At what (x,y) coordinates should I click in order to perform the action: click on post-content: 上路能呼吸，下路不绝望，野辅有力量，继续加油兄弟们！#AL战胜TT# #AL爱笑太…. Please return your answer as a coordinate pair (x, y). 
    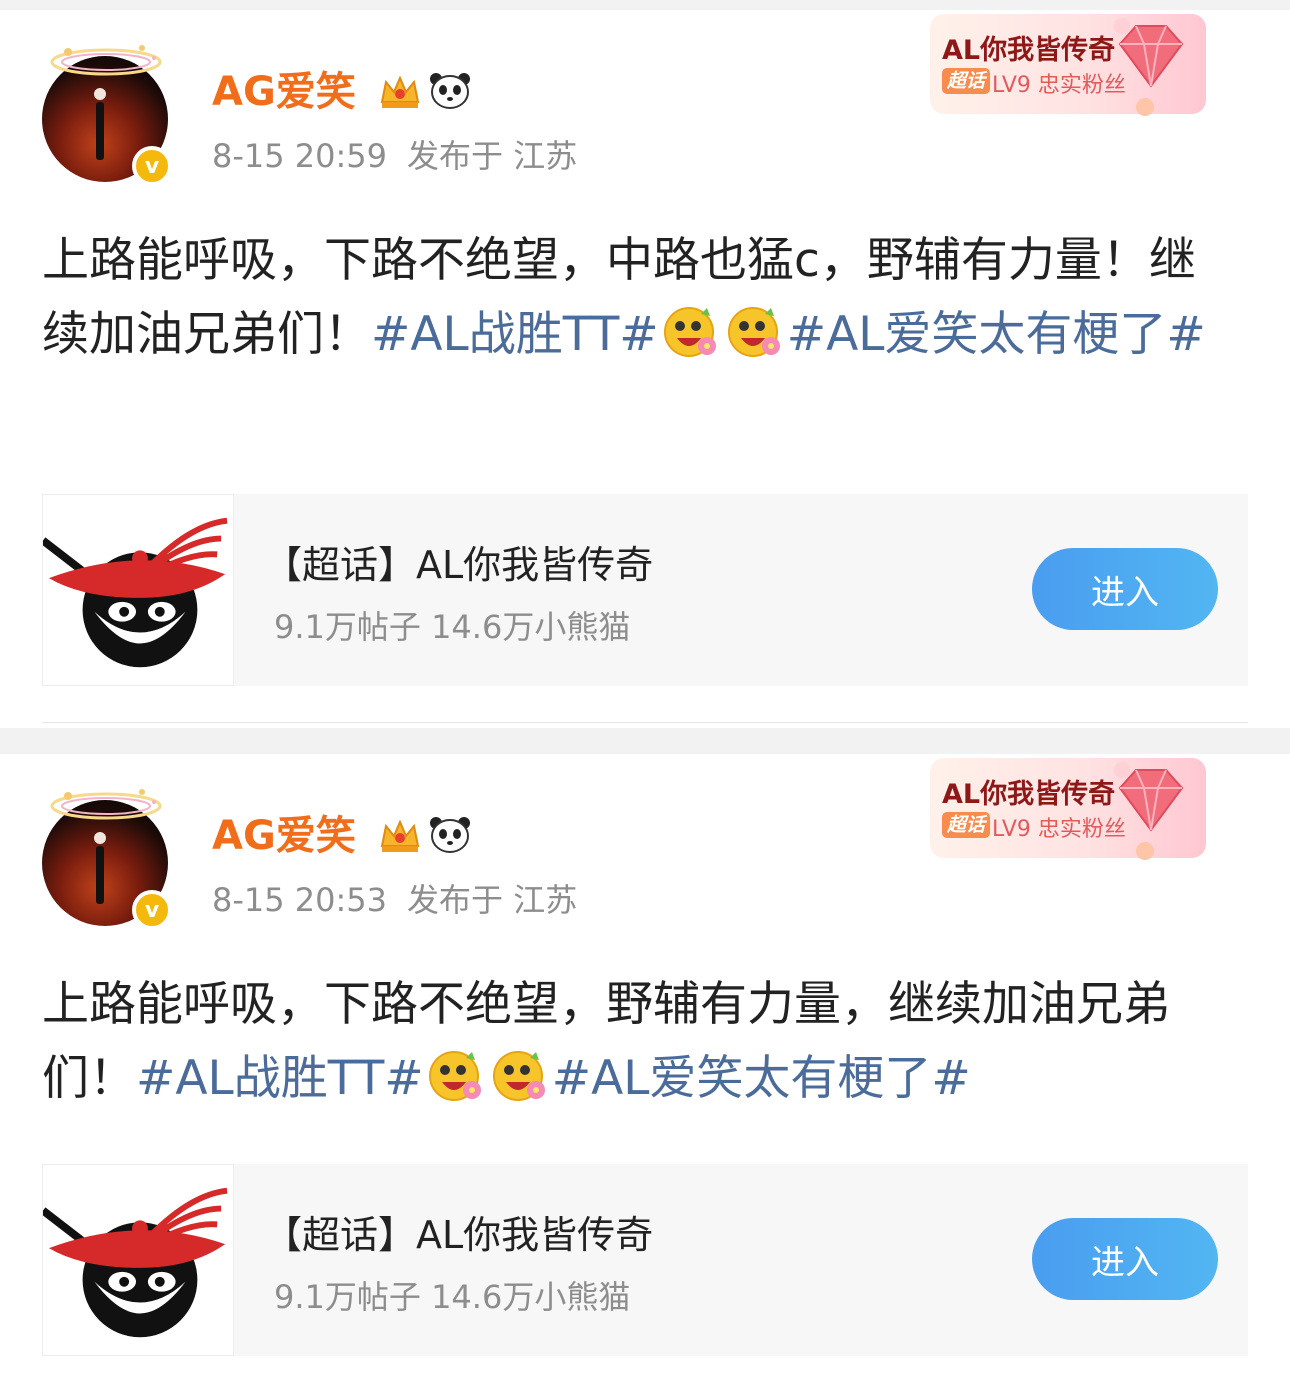
    Looking at the image, I should click on (642, 1042).